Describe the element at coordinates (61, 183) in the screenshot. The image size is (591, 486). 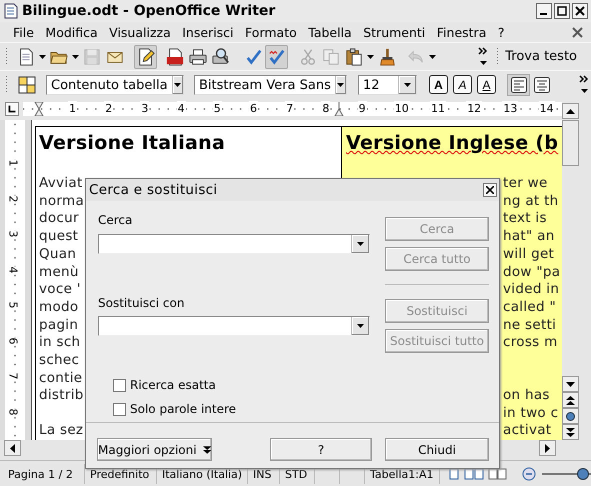
I see `text-fragment: Avviat` at that location.